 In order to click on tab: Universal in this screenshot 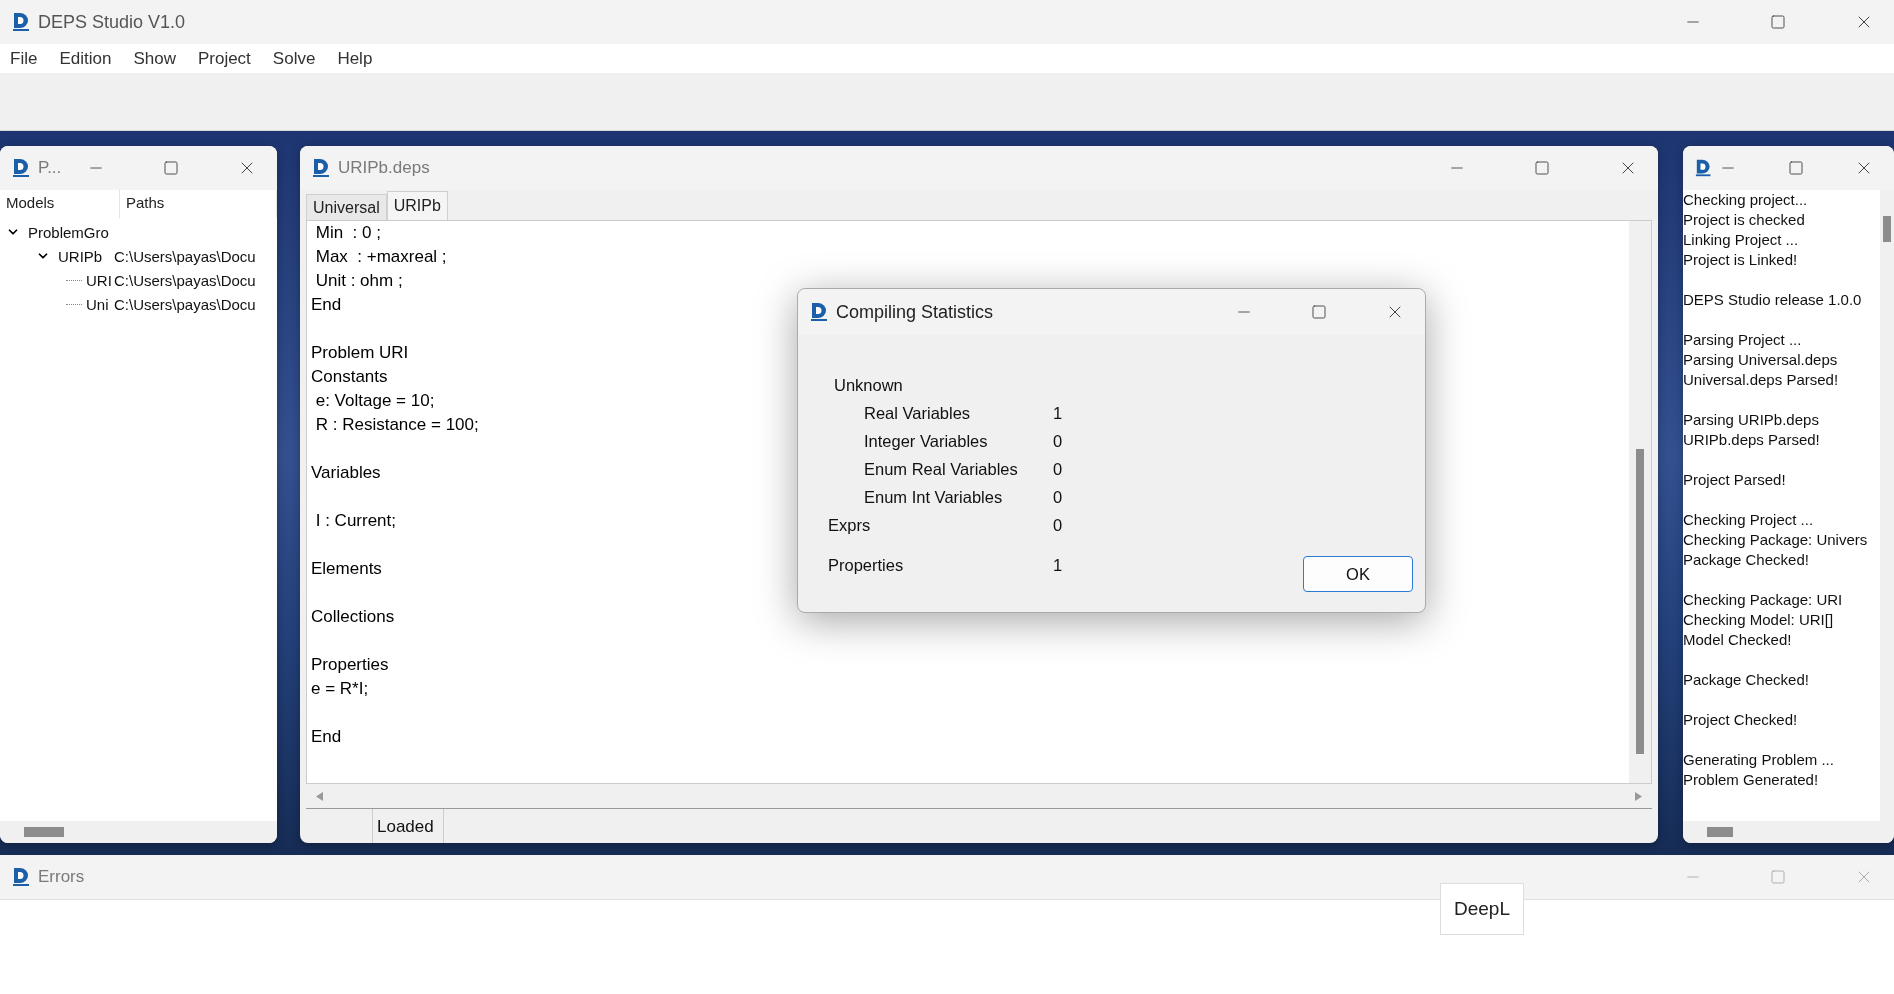, I will do `click(346, 207)`.